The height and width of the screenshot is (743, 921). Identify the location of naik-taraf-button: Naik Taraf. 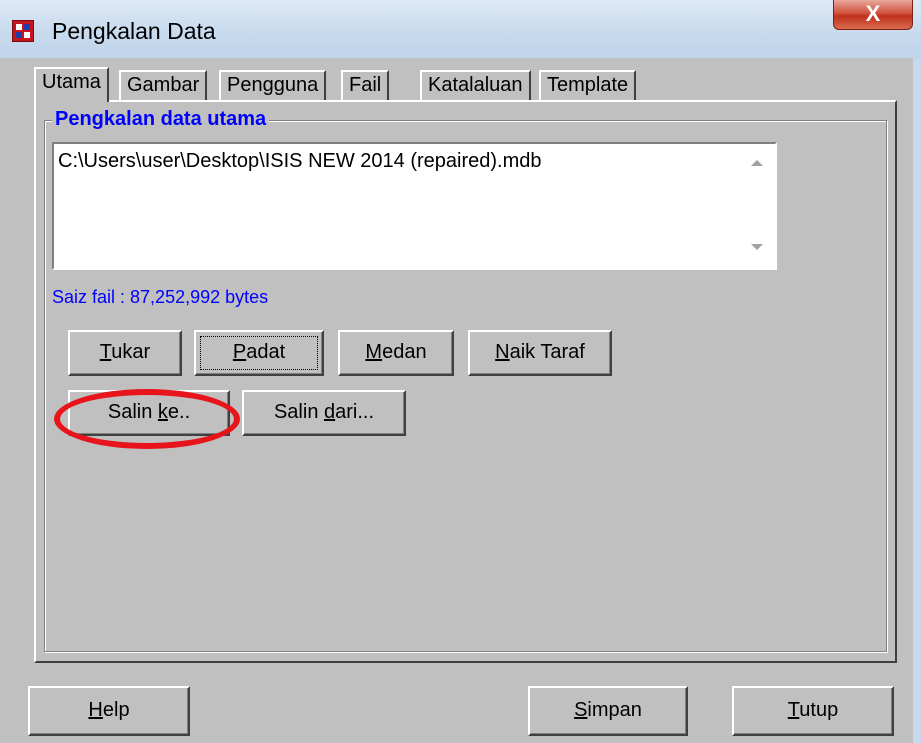
(540, 353).